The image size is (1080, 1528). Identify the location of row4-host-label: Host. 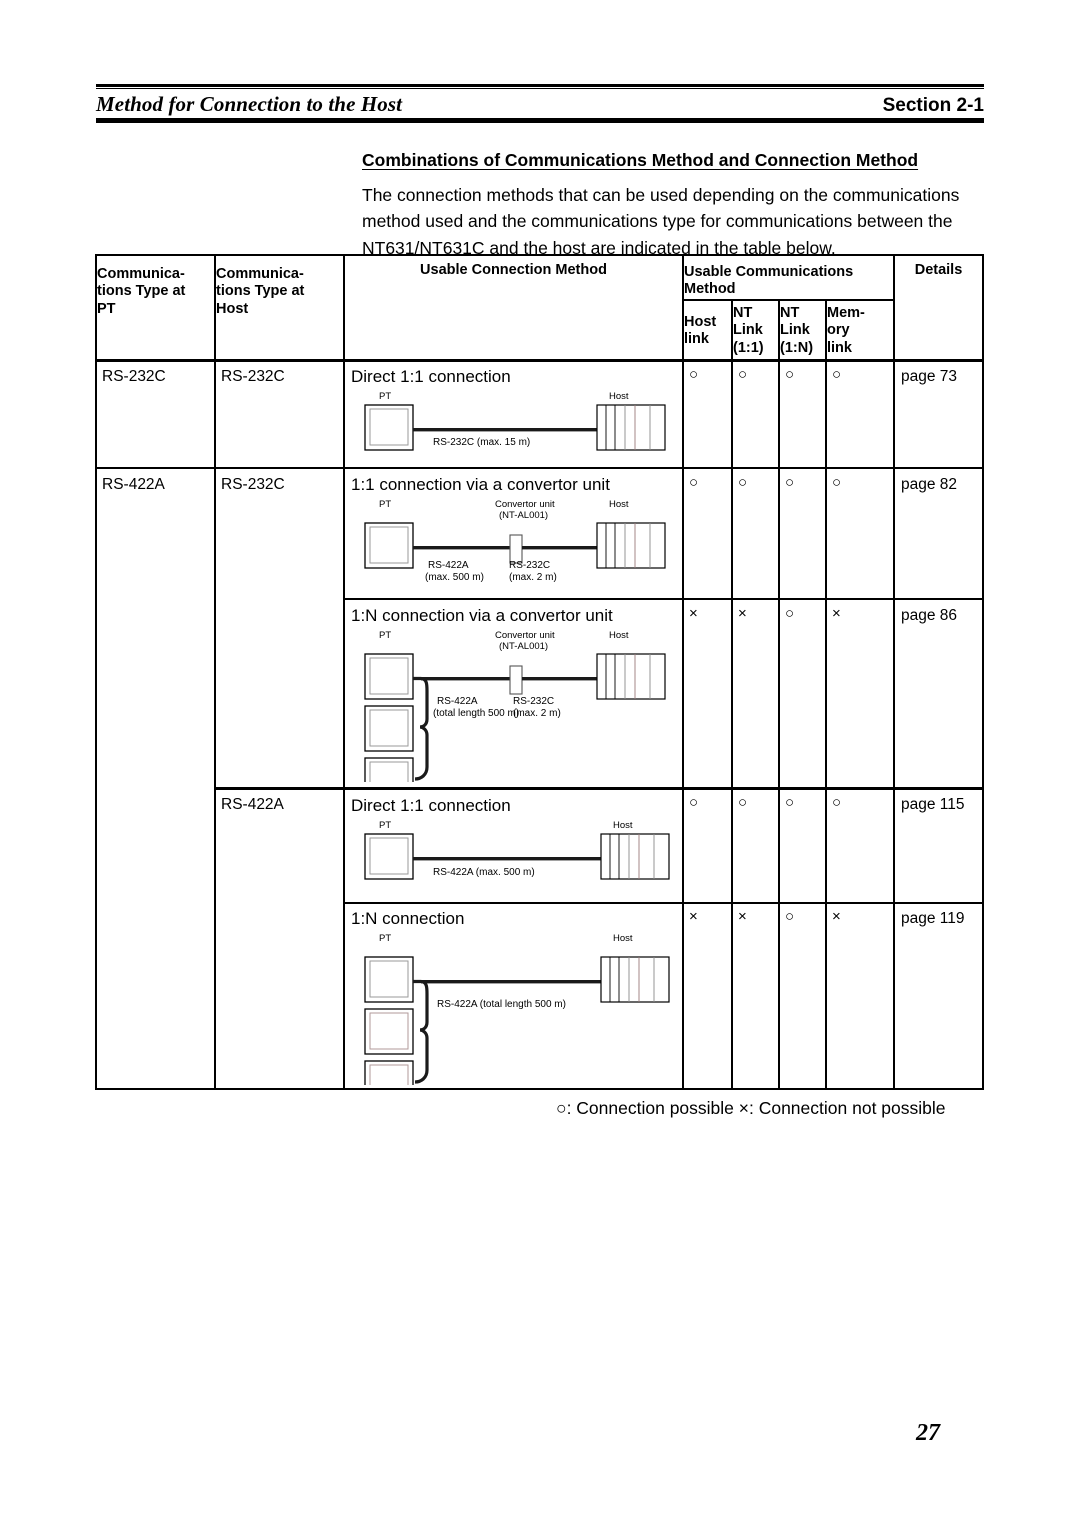
(623, 825).